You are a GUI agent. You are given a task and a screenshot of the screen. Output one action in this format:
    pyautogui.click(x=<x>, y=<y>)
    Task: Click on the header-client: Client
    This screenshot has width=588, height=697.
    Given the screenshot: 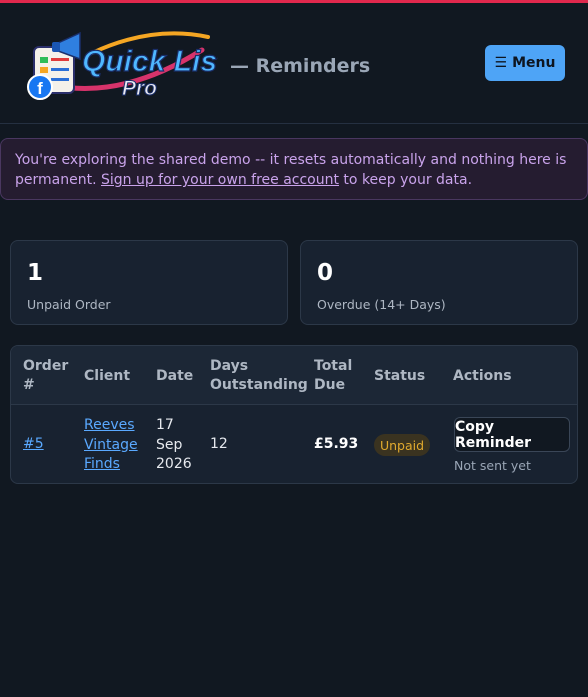 What is the action you would take?
    pyautogui.click(x=107, y=376)
    